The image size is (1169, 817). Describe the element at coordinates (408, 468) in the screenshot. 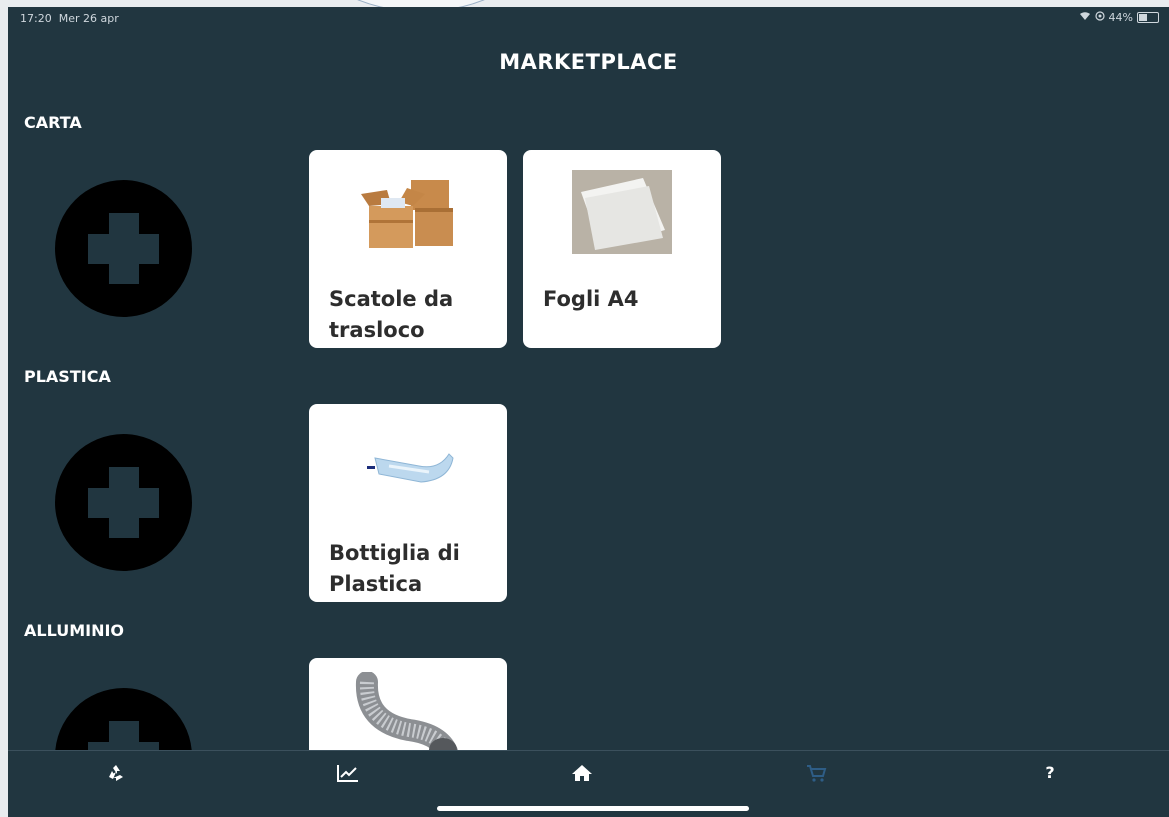

I see `plastic-bottle-image` at that location.